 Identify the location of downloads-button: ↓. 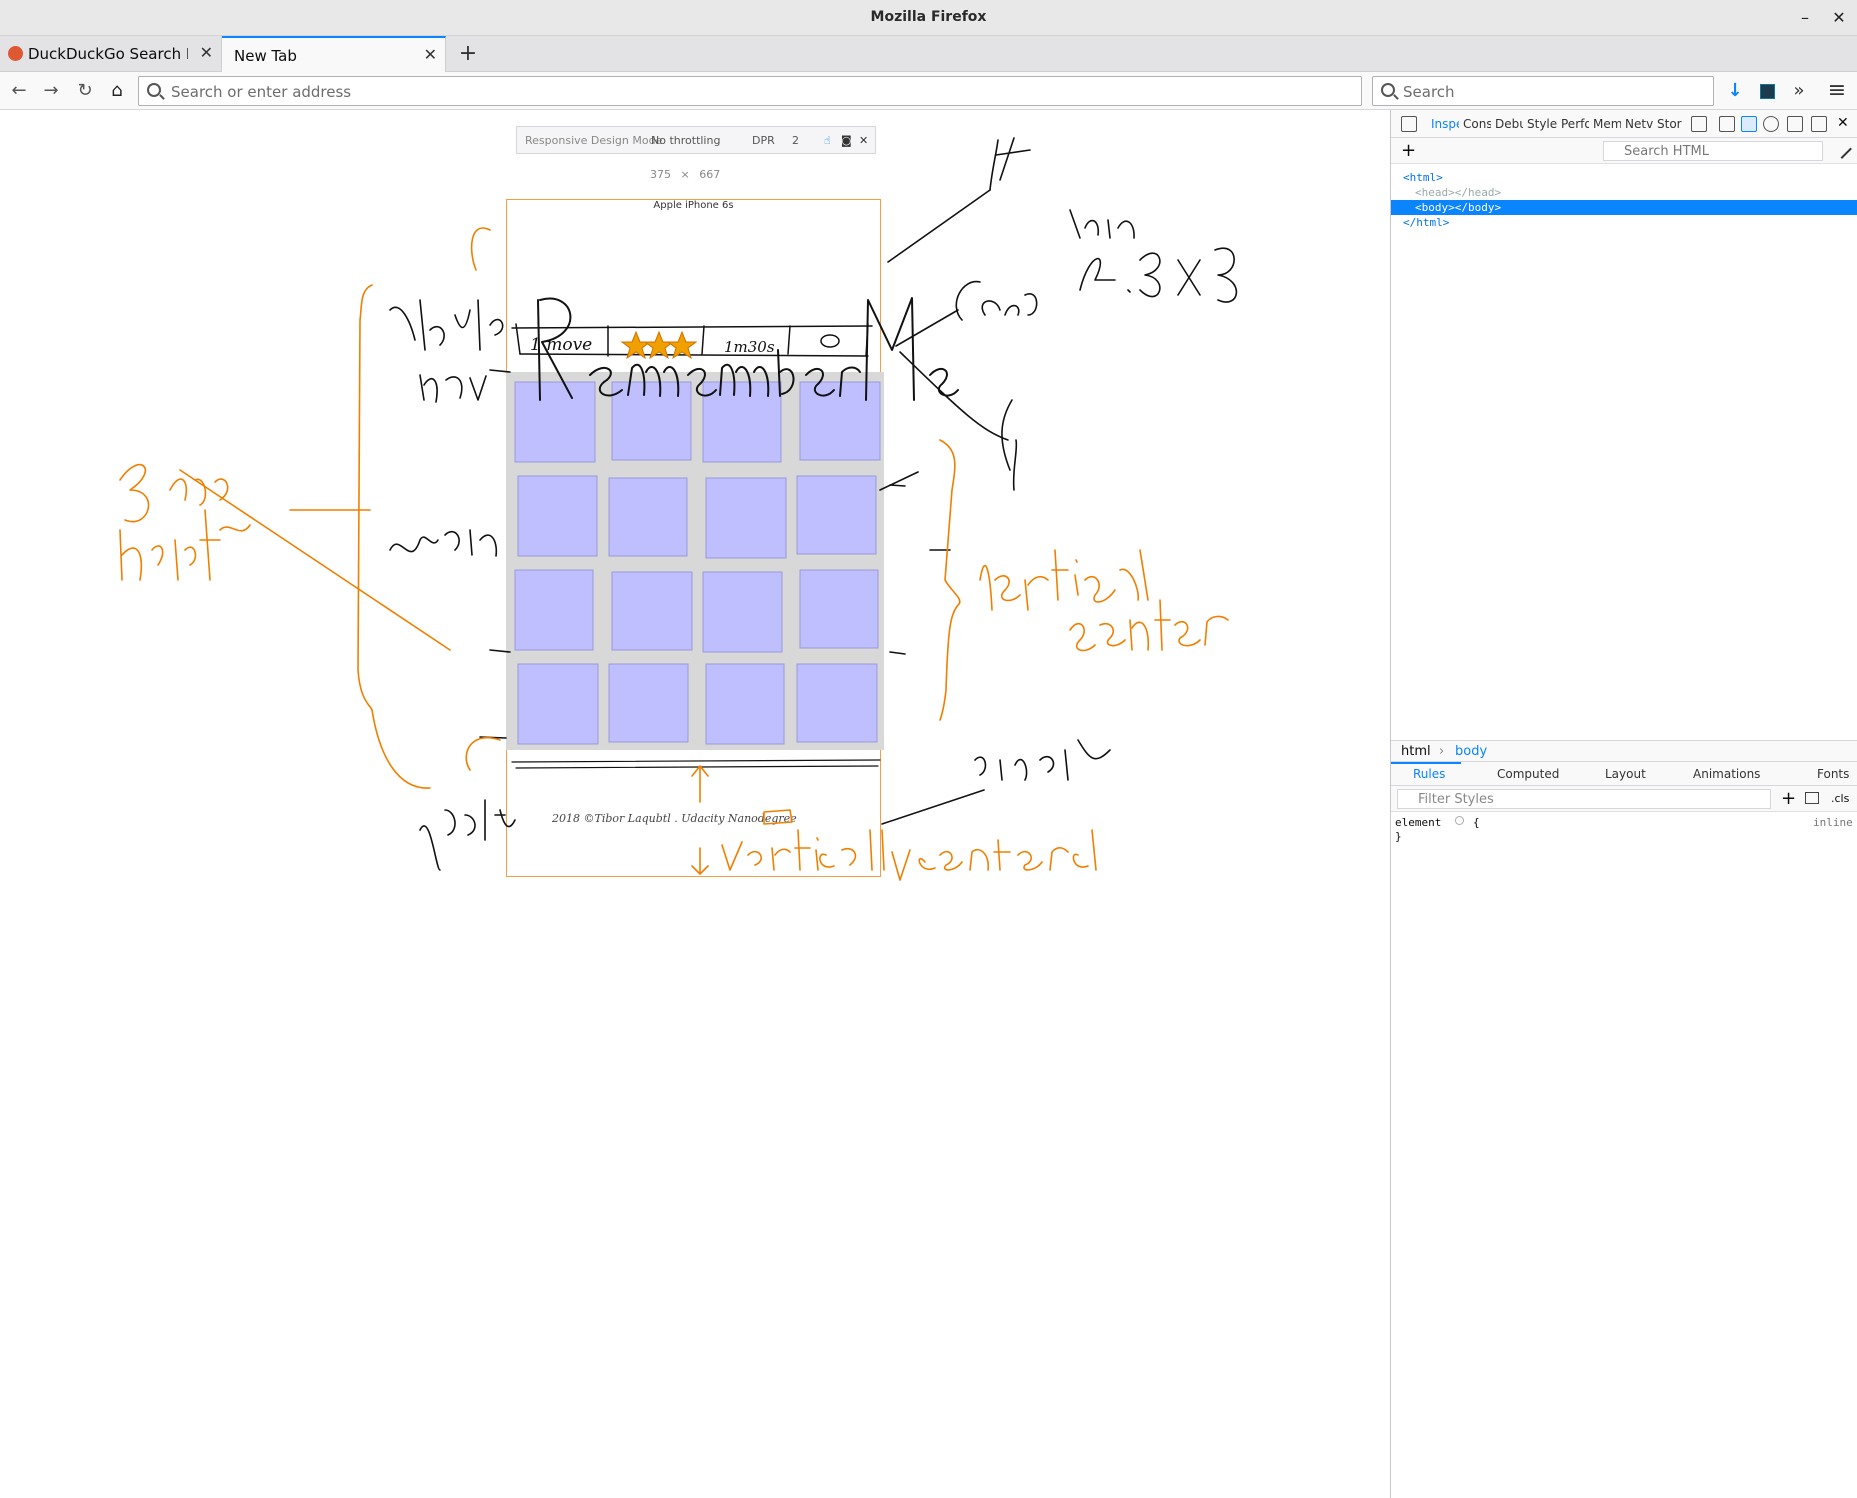
(1735, 91).